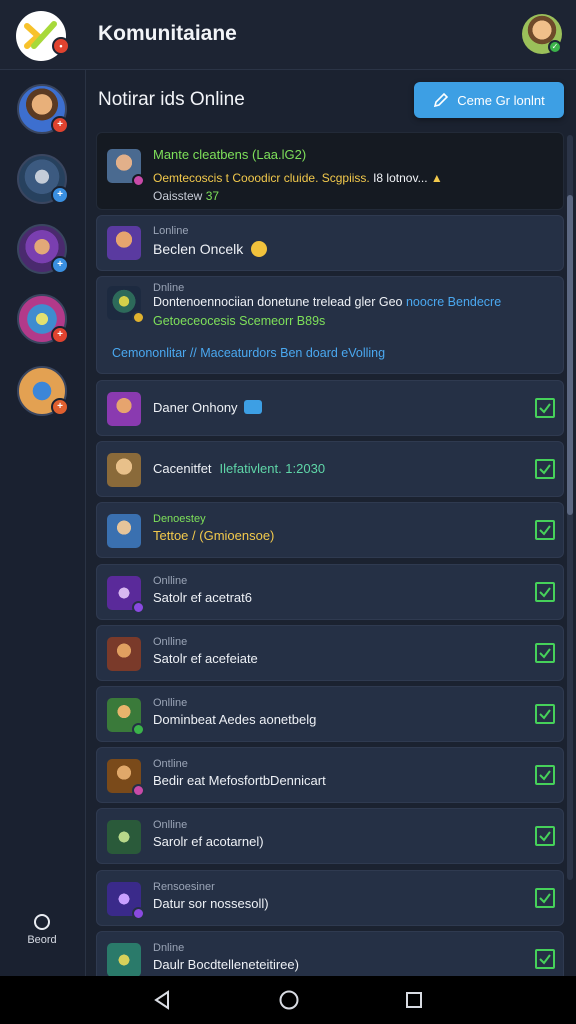  Describe the element at coordinates (239, 781) in the screenshot. I see `item-name-text: Bedir eat MefosfortbDennicart` at that location.